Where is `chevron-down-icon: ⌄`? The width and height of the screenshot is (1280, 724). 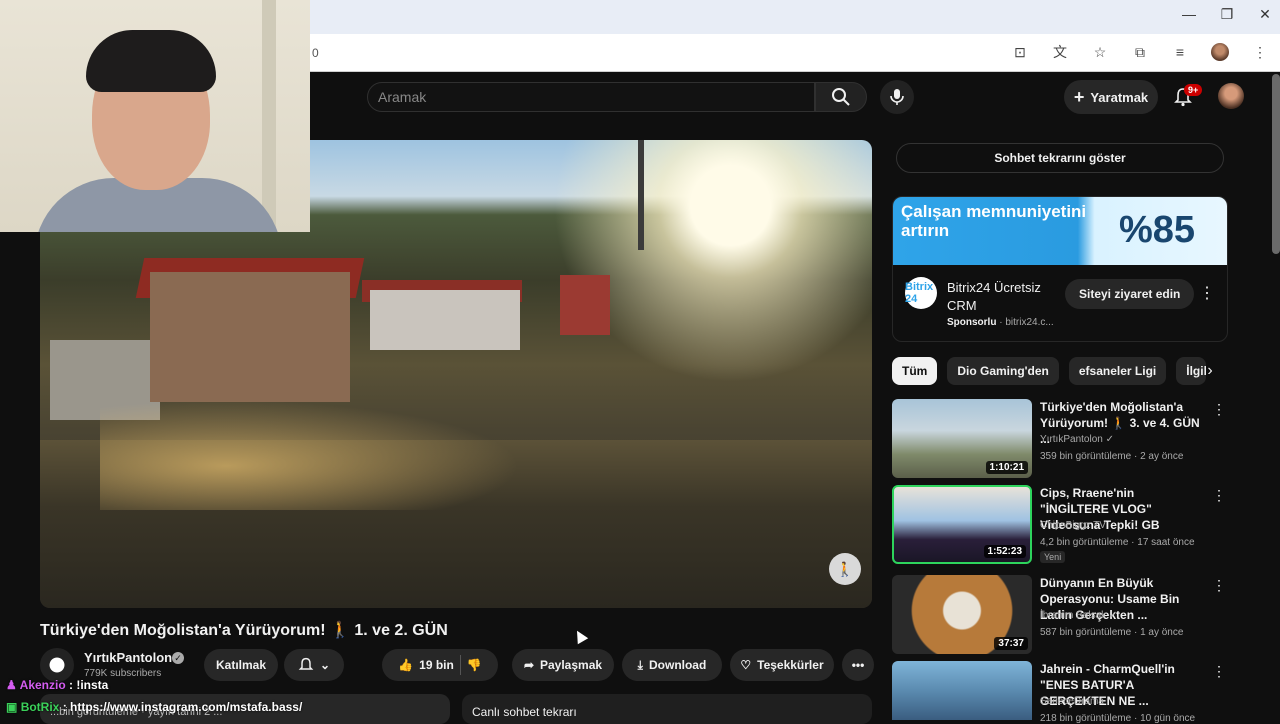 chevron-down-icon: ⌄ is located at coordinates (325, 665).